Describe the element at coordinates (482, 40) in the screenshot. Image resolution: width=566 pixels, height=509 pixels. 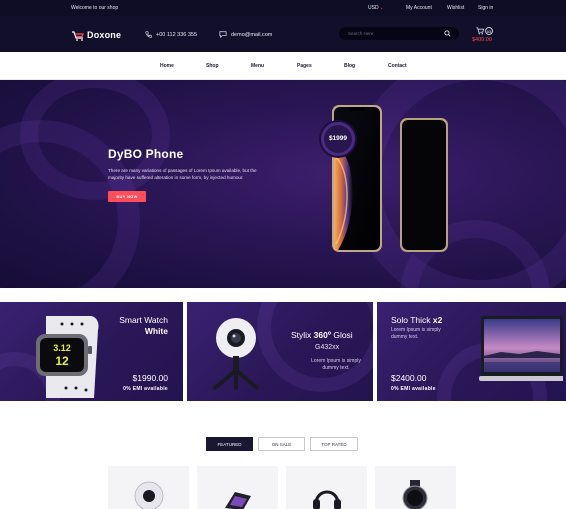
I see `cart-total: $400.00` at that location.